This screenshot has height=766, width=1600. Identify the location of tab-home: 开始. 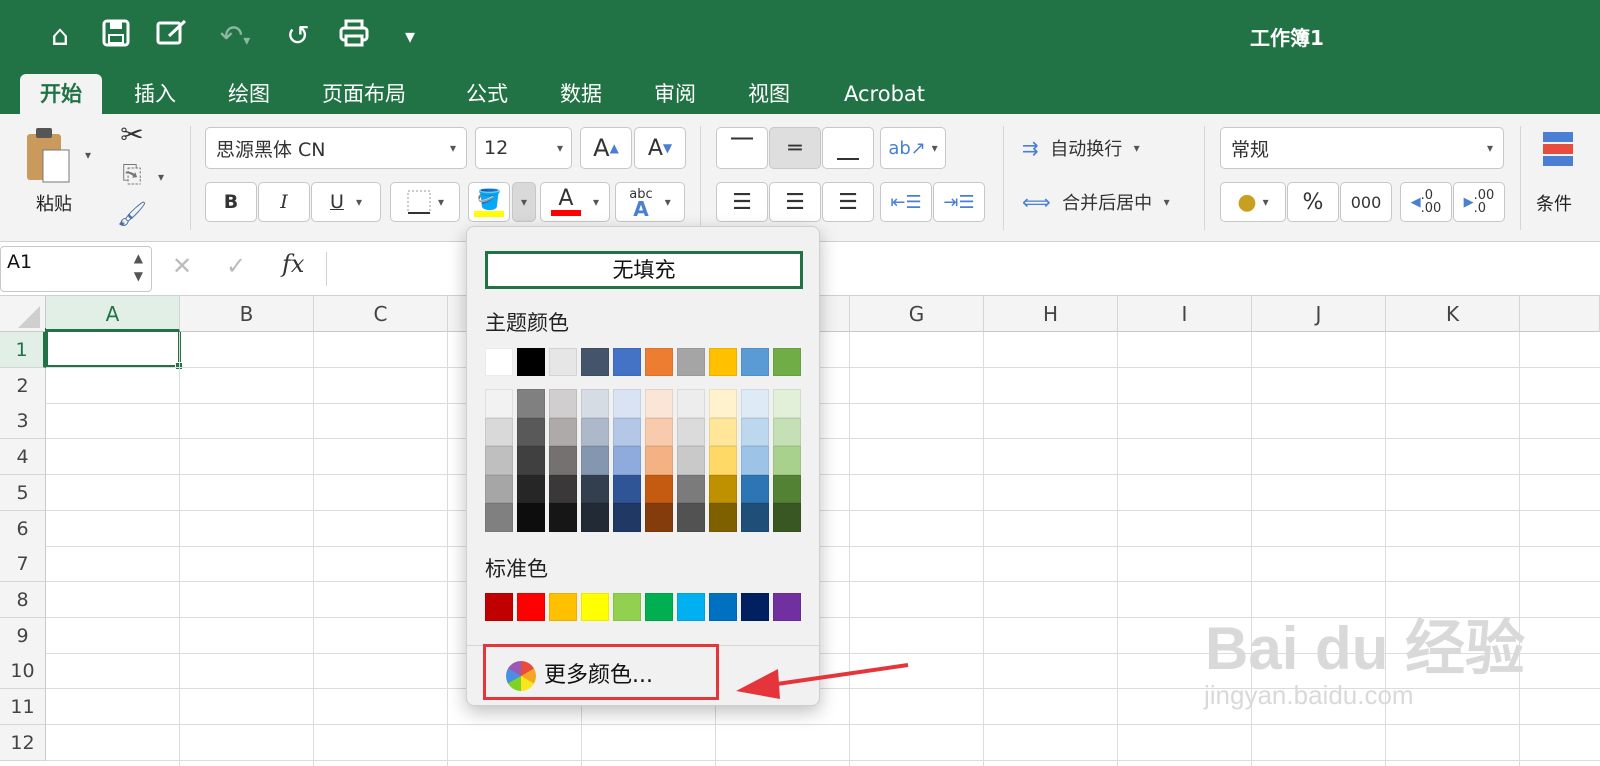
(61, 94).